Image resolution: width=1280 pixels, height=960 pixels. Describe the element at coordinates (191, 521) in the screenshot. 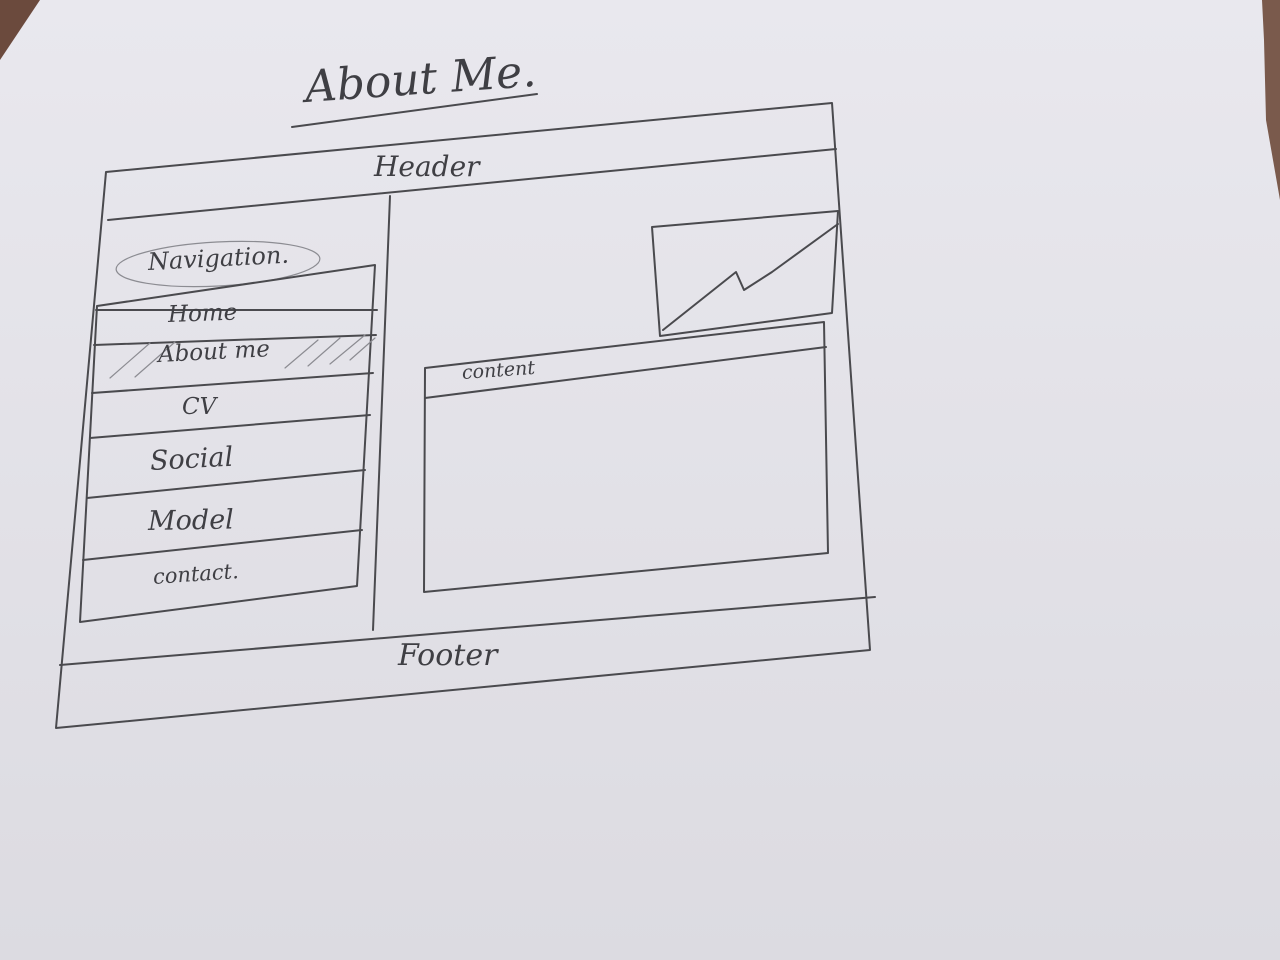

I see `nav-item-model: Model` at that location.